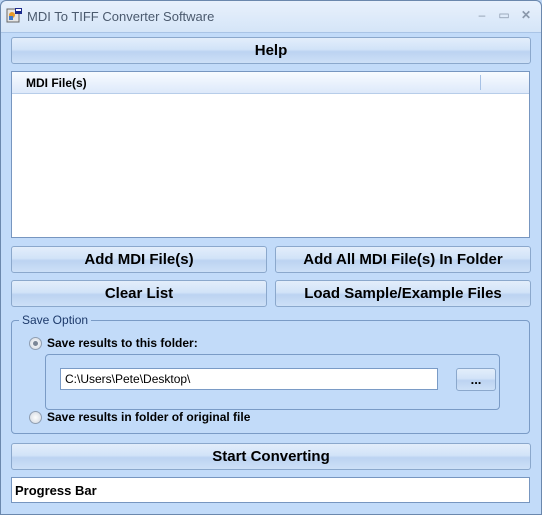  Describe the element at coordinates (403, 293) in the screenshot. I see `load-sample-button: Load Sample/Example Files` at that location.